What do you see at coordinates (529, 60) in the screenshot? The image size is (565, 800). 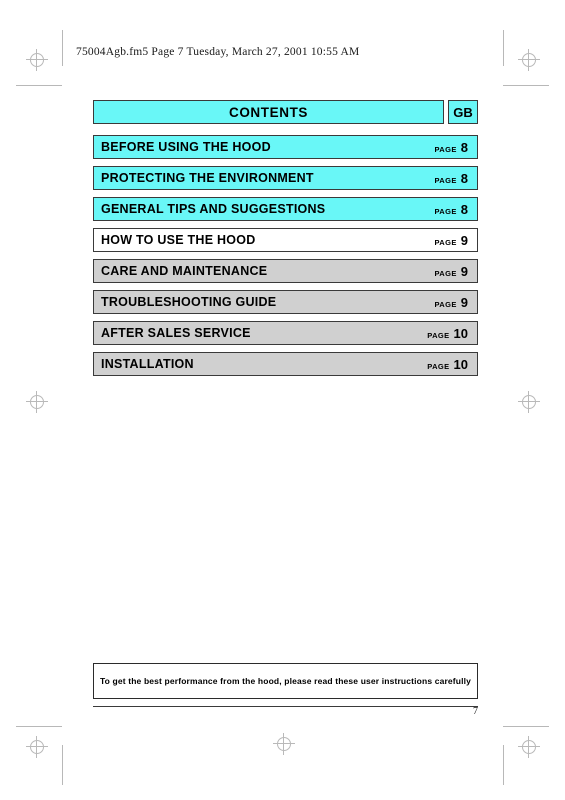 I see `registration-mark-top-right` at bounding box center [529, 60].